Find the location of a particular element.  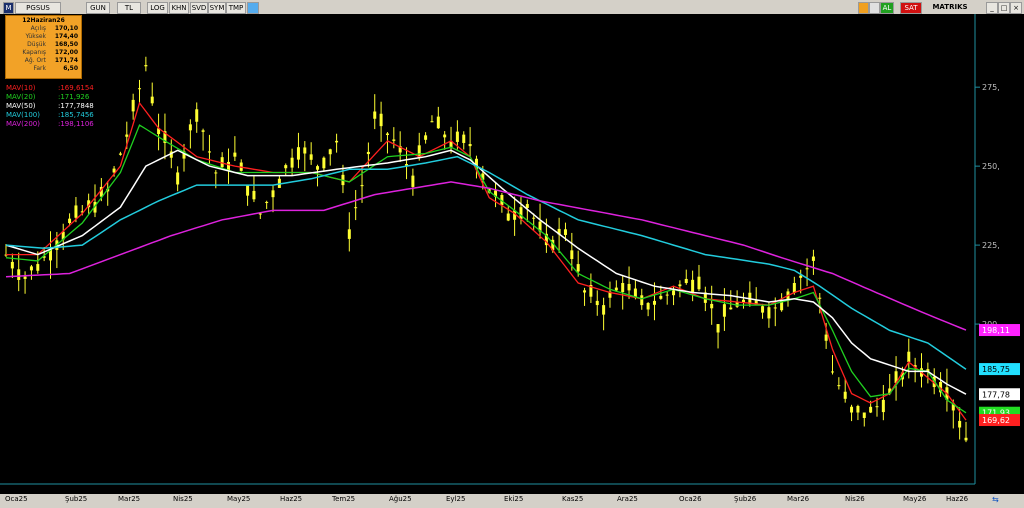

toolbar-button-svd: SVD is located at coordinates (199, 8).